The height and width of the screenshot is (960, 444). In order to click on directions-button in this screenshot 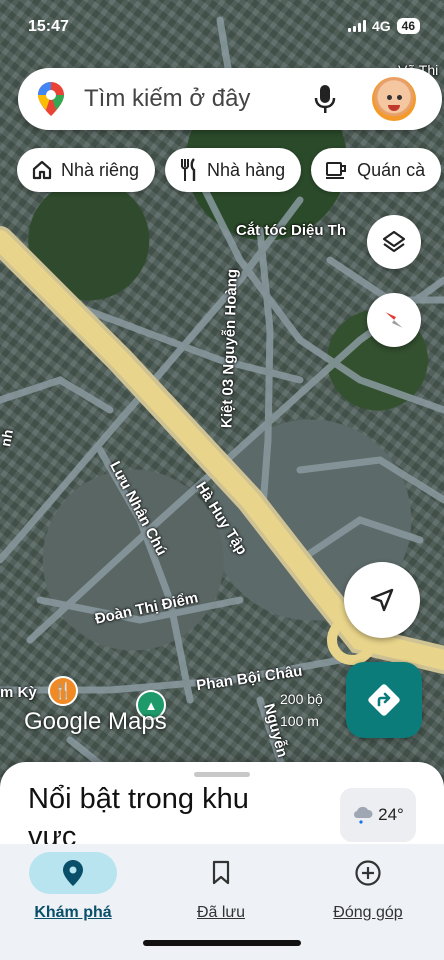, I will do `click(384, 700)`.